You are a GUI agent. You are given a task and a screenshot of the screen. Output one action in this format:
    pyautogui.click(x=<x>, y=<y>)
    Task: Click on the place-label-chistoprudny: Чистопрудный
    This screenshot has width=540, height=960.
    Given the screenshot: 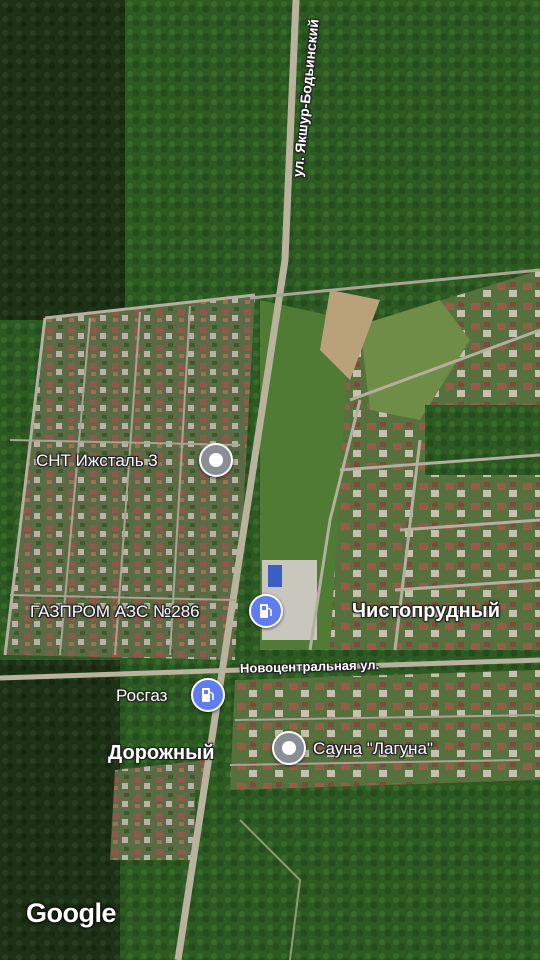 What is the action you would take?
    pyautogui.click(x=426, y=611)
    